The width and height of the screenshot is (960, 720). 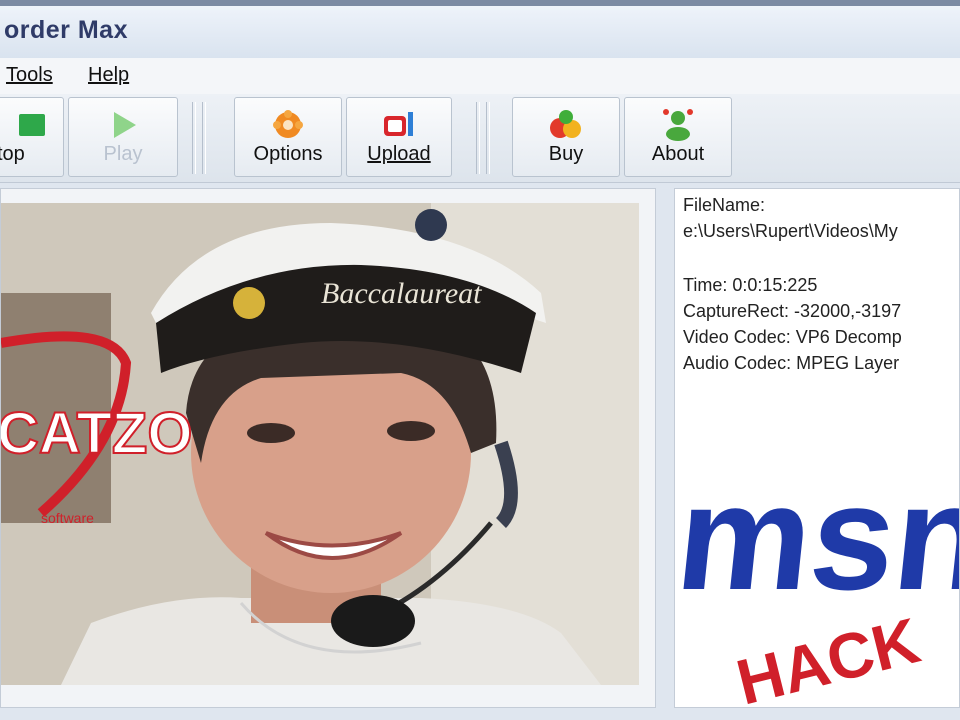 I want to click on upload-icon, so click(x=398, y=124).